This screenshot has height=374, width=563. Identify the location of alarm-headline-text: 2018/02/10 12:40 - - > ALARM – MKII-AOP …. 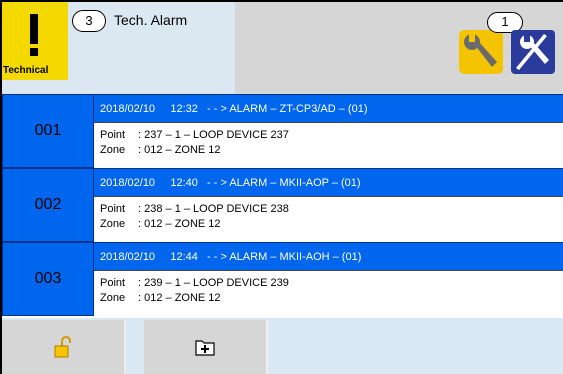
(230, 183).